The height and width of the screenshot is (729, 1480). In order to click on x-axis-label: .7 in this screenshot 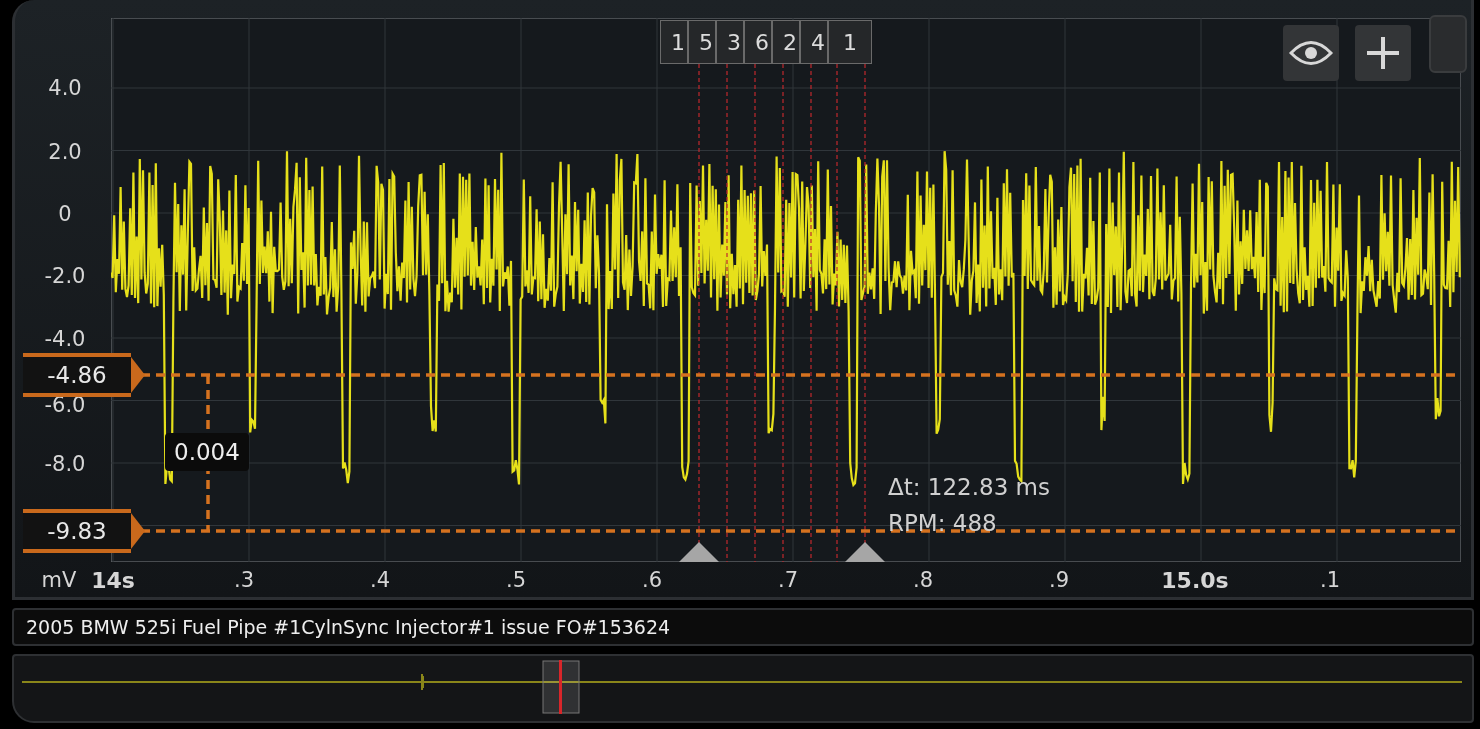, I will do `click(788, 580)`.